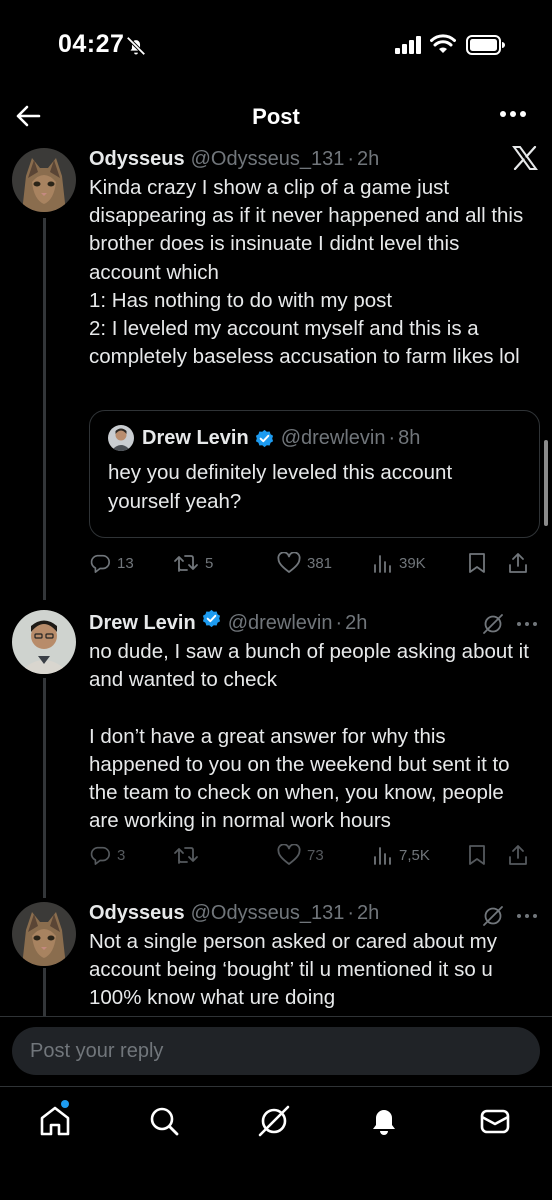 This screenshot has height=1200, width=552. What do you see at coordinates (225, 855) in the screenshot?
I see `repost-button` at bounding box center [225, 855].